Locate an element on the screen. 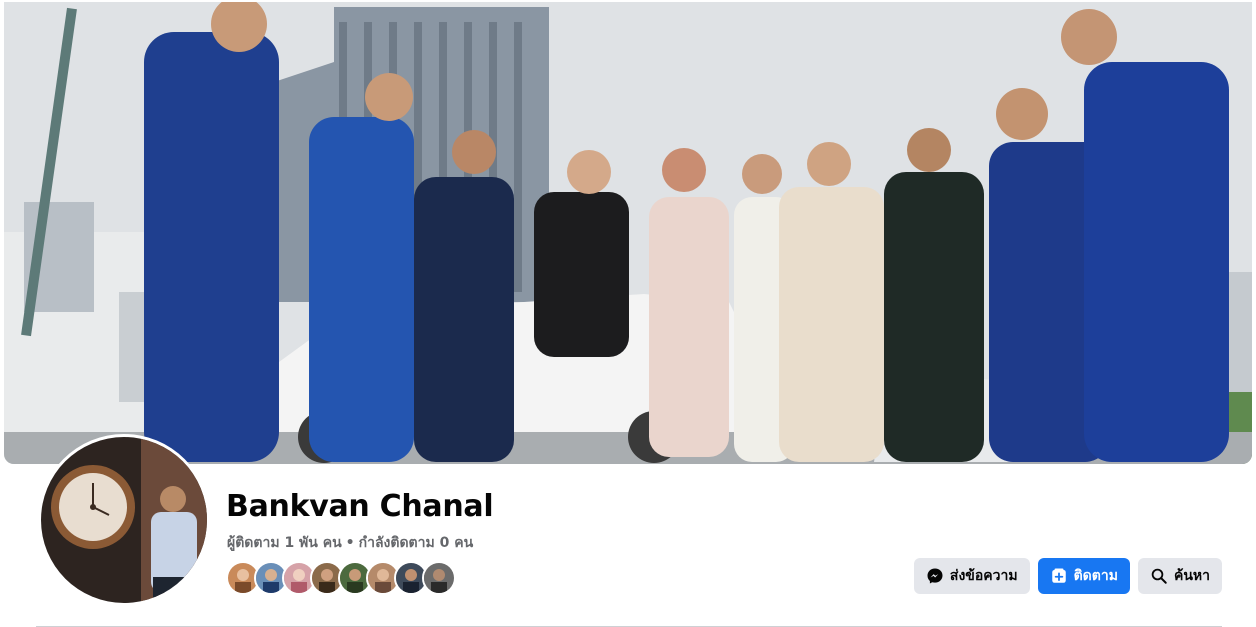  search-icon is located at coordinates (1159, 576).